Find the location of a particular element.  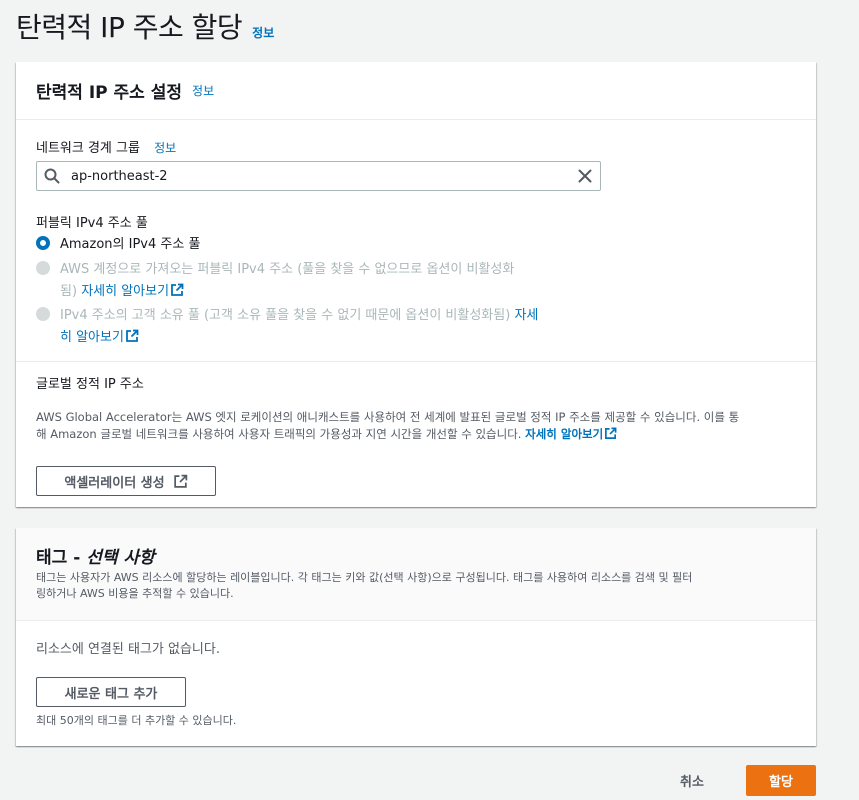

tags-title-optional: 선택 사항 is located at coordinates (120, 558).